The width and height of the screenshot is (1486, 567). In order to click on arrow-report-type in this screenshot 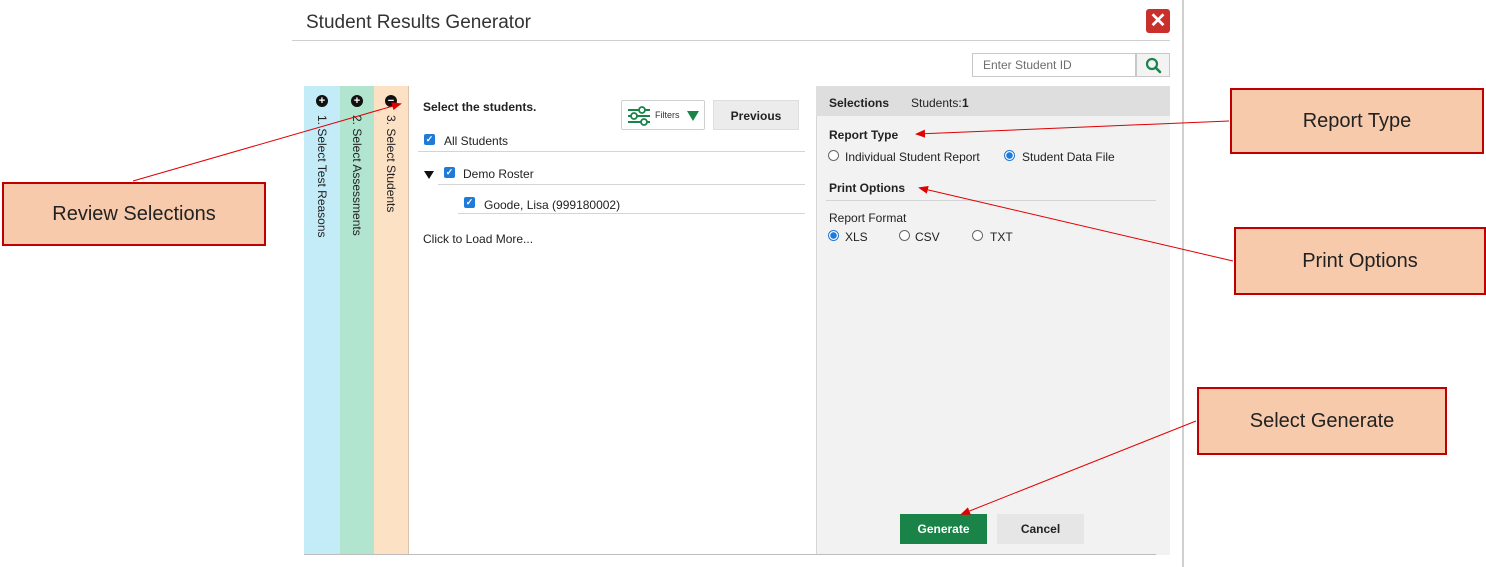, I will do `click(1072, 129)`.